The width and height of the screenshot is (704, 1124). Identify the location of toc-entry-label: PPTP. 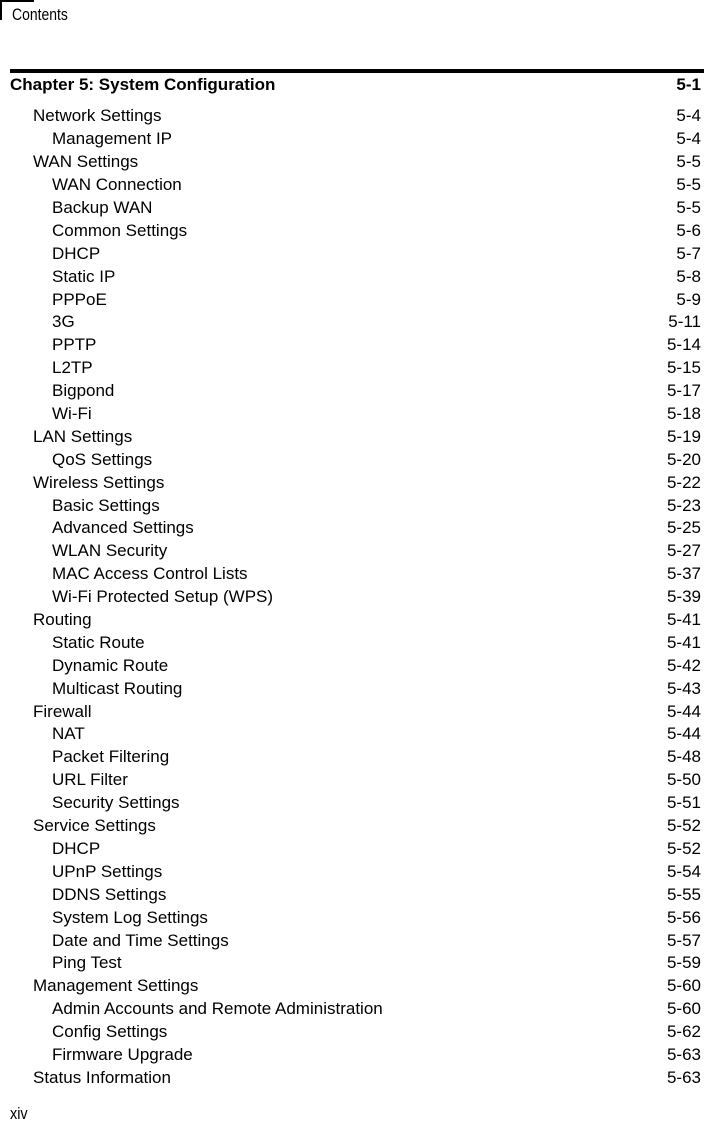
(74, 345).